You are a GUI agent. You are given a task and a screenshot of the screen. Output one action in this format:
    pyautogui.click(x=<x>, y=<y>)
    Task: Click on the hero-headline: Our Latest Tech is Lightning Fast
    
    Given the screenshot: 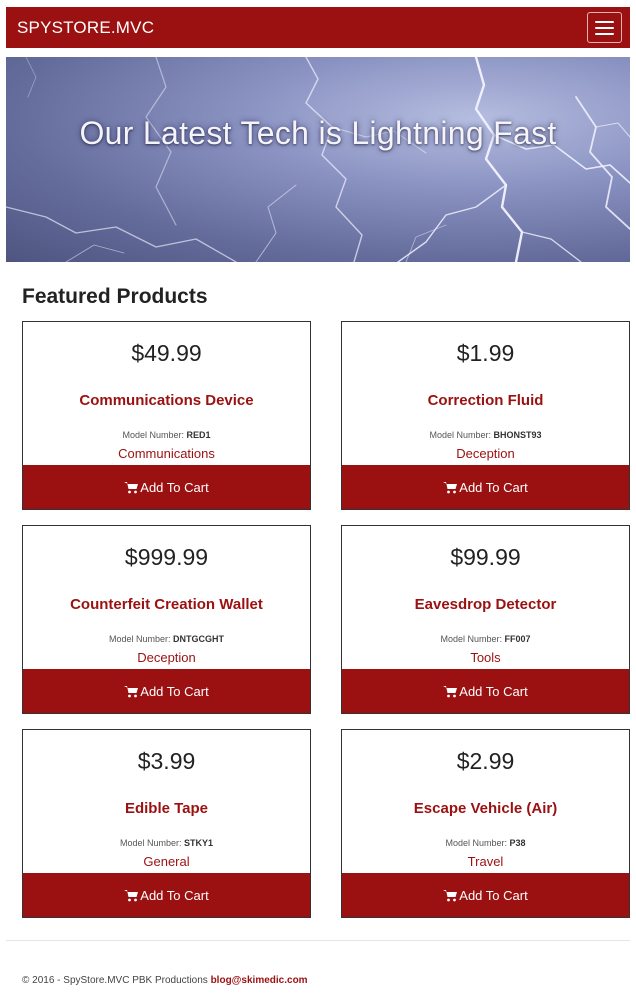 What is the action you would take?
    pyautogui.click(x=318, y=133)
    